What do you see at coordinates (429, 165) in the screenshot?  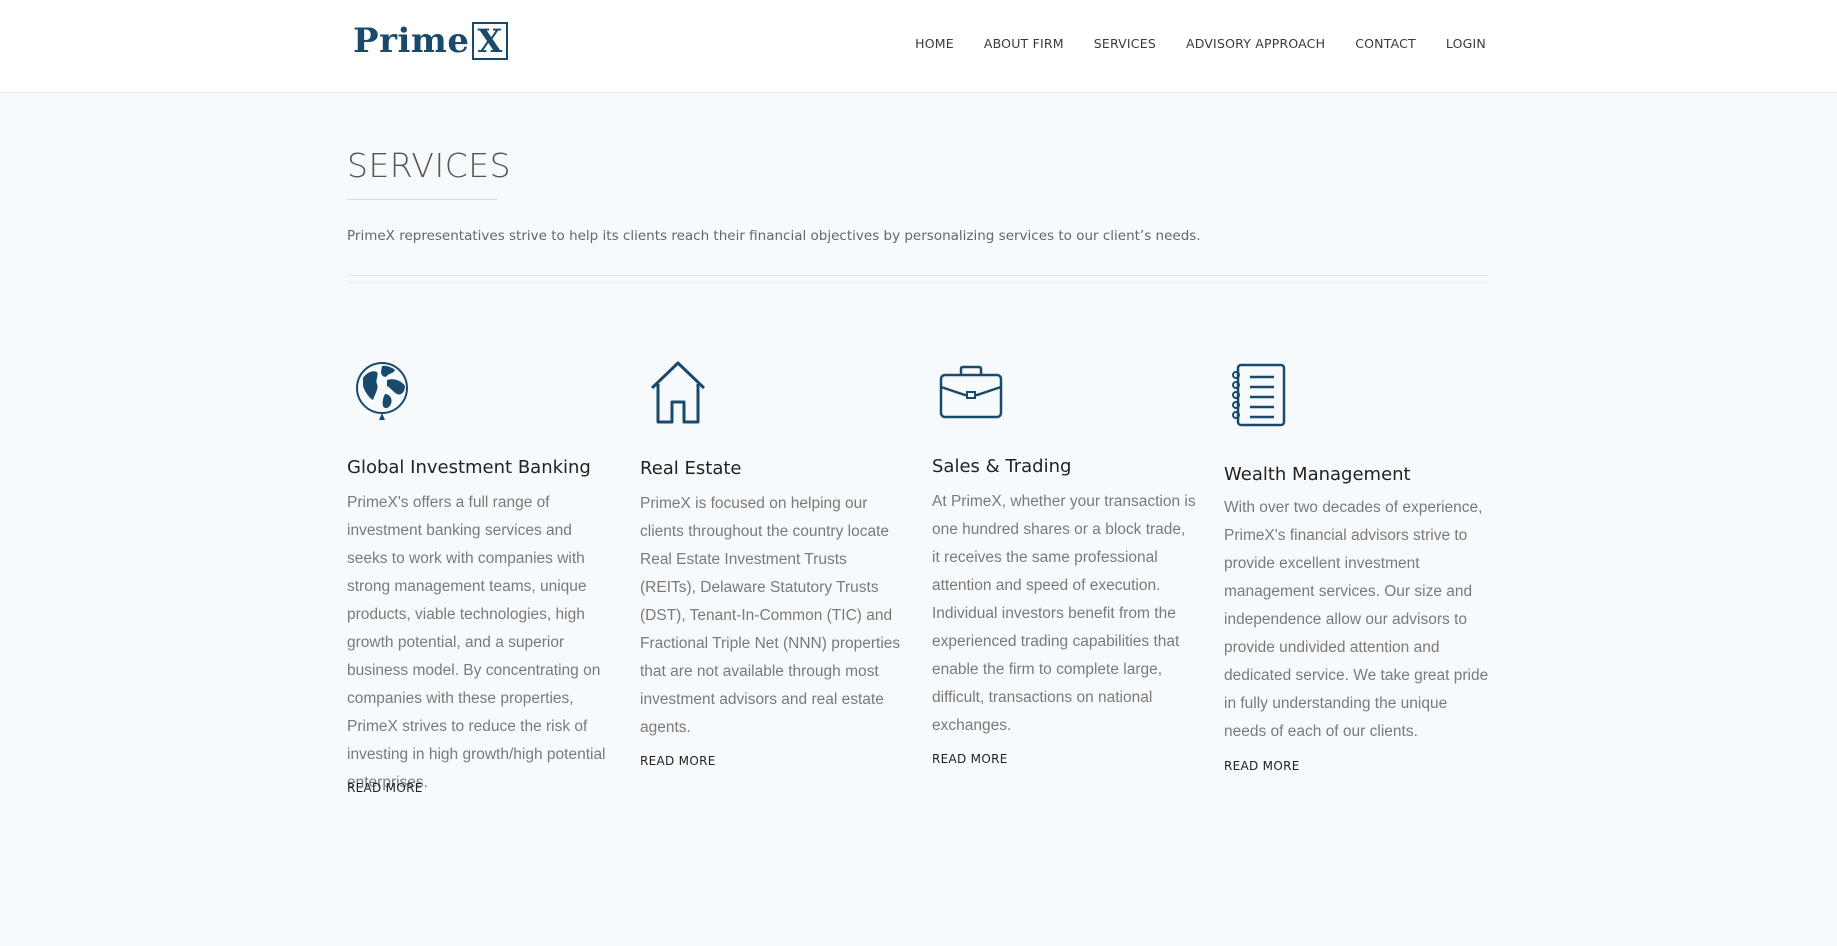 I see `page-title: SERVICES` at bounding box center [429, 165].